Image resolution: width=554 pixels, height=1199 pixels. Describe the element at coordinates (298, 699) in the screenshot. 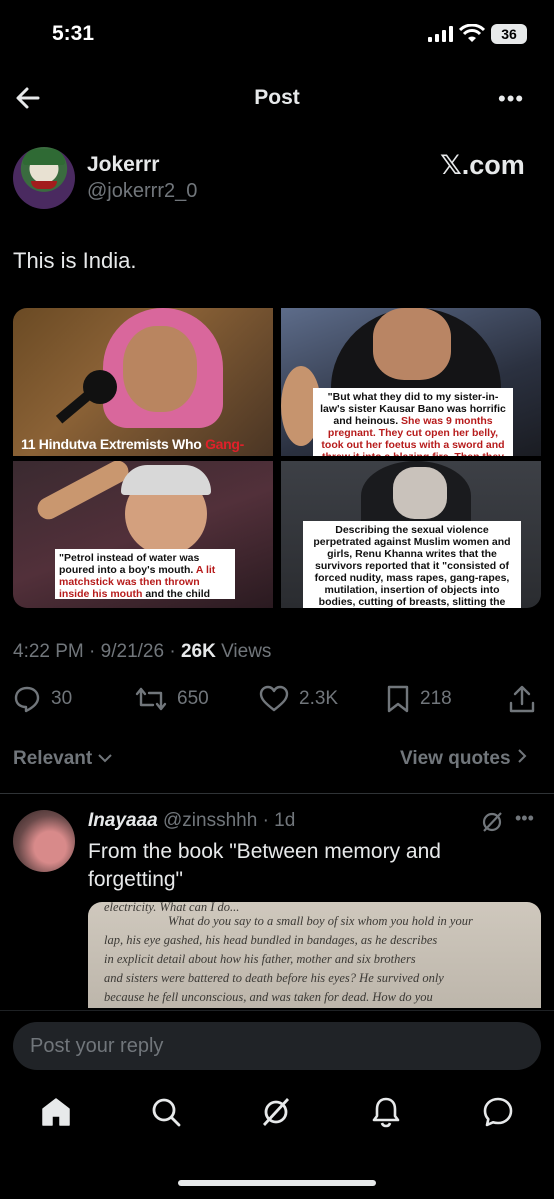

I see `like-button: 2.3K` at that location.